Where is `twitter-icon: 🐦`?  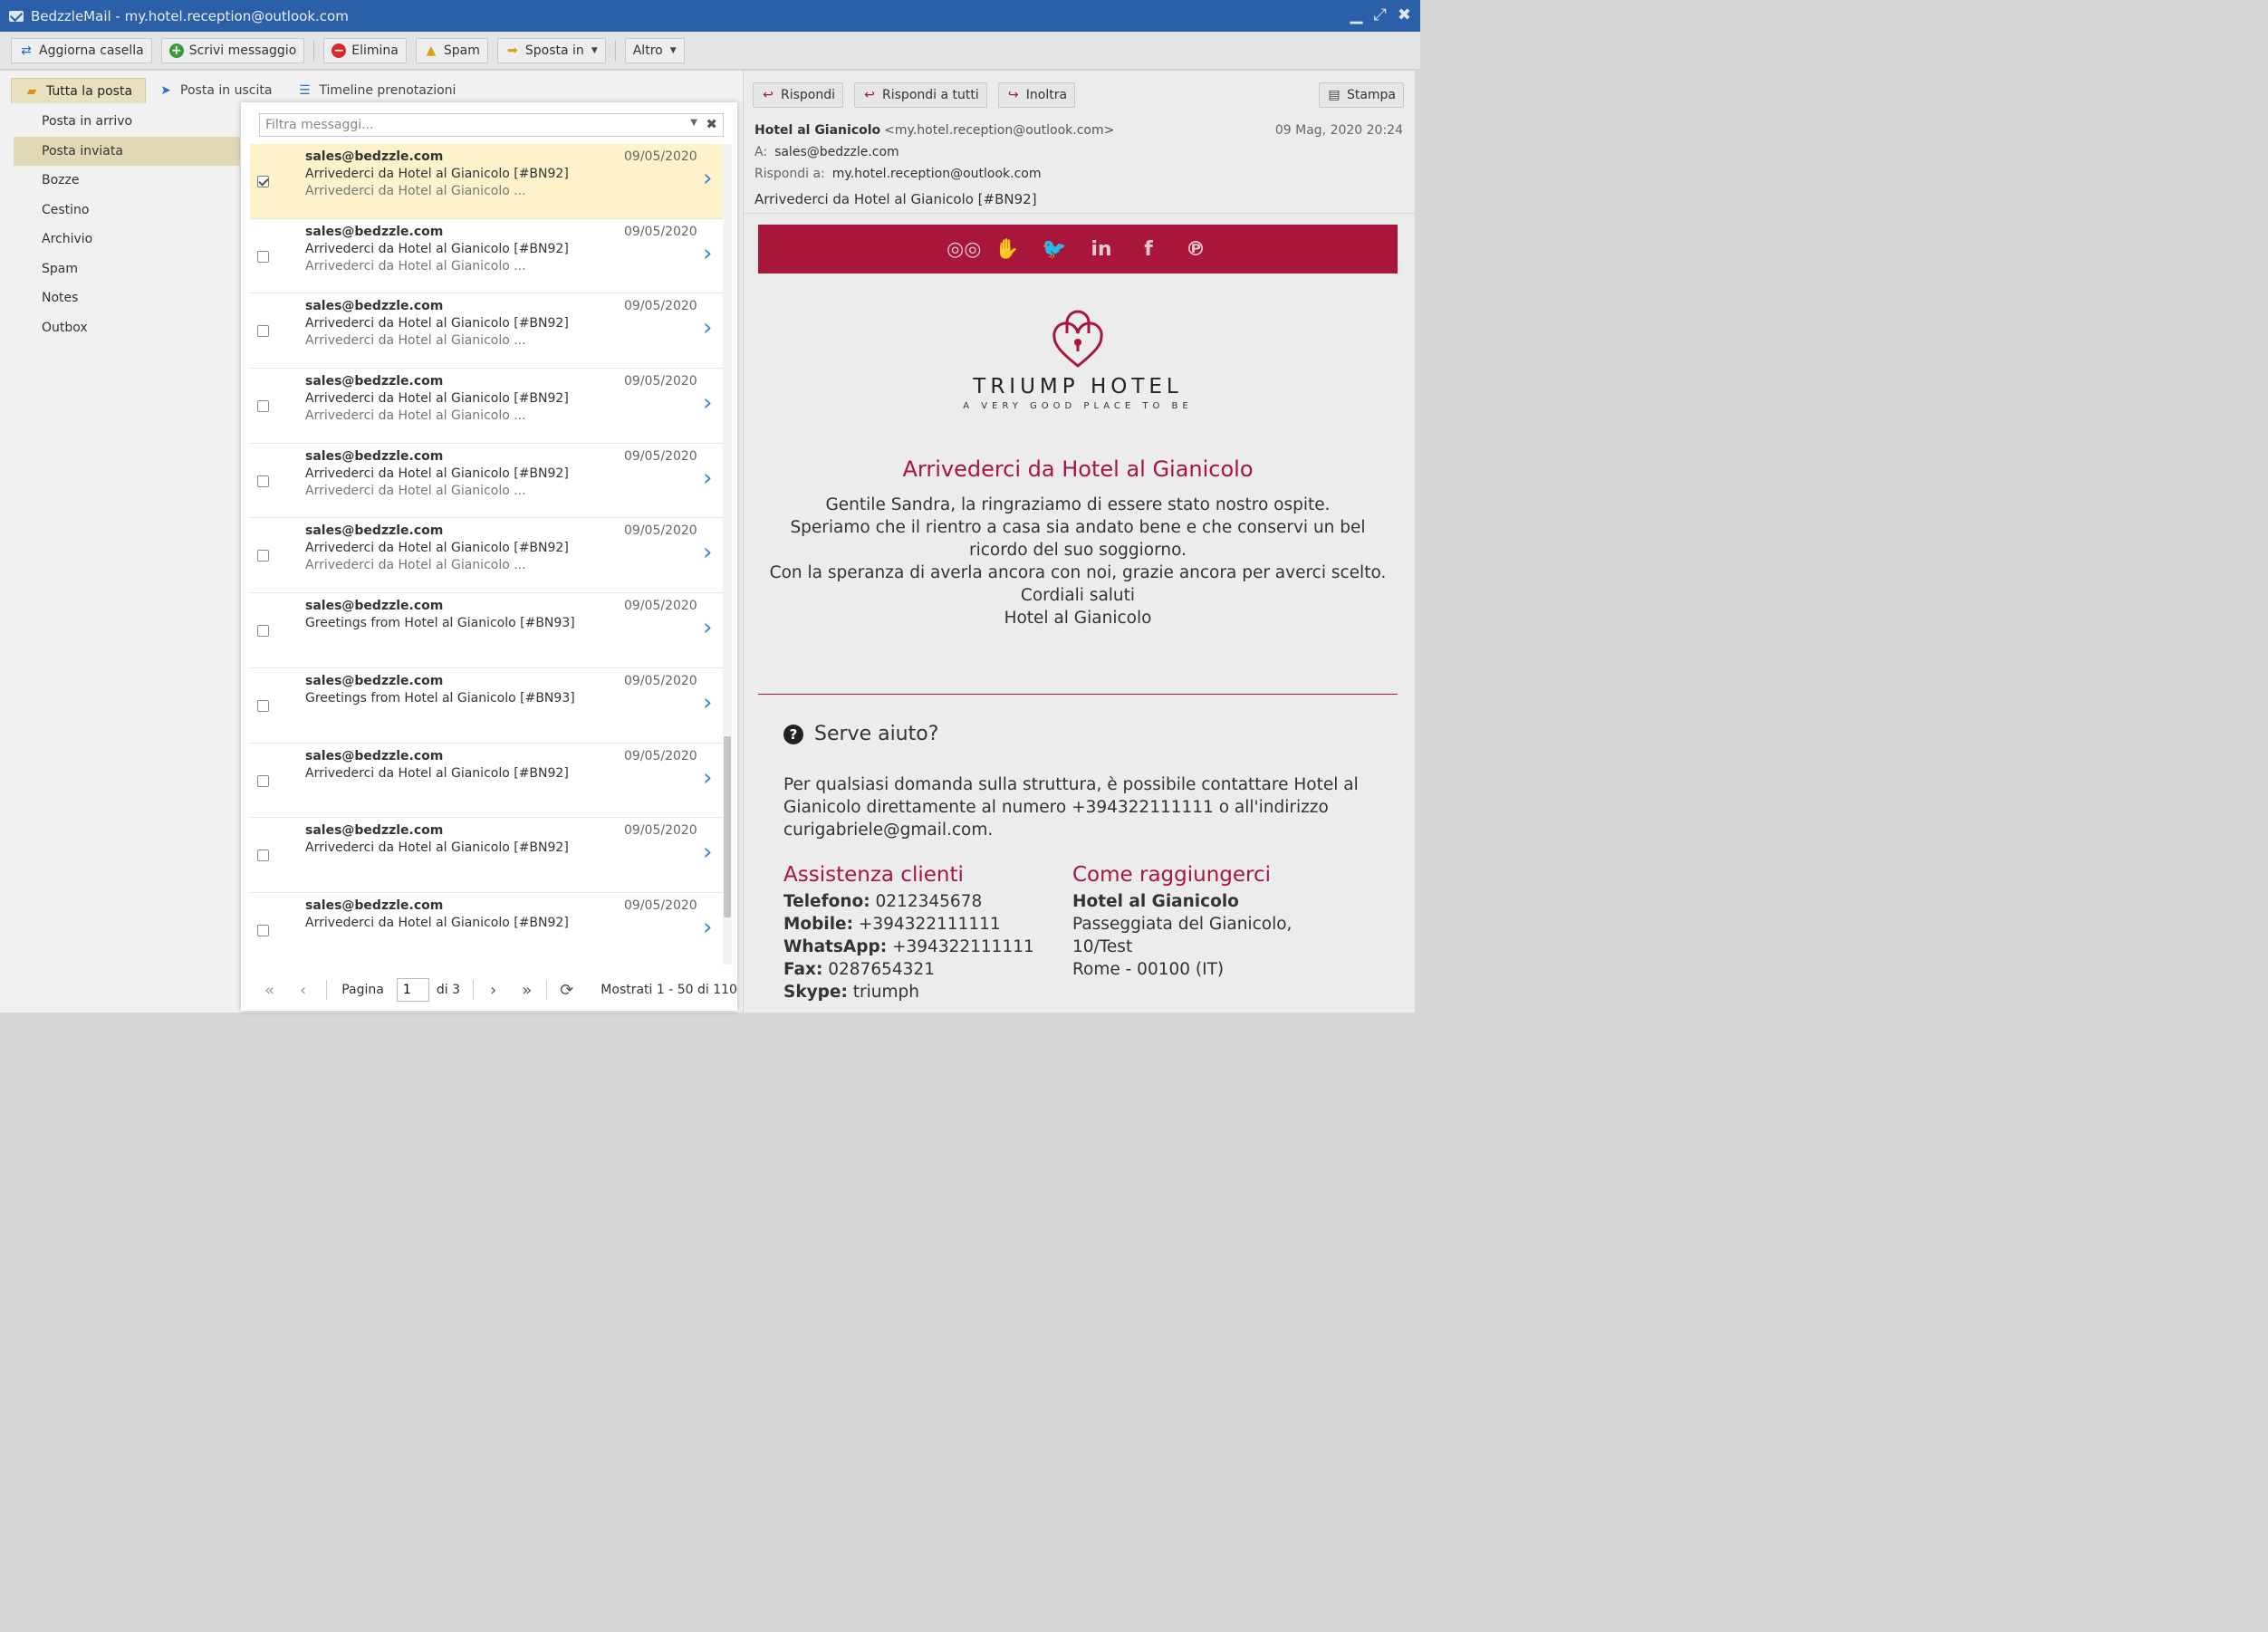 twitter-icon: 🐦 is located at coordinates (1055, 250).